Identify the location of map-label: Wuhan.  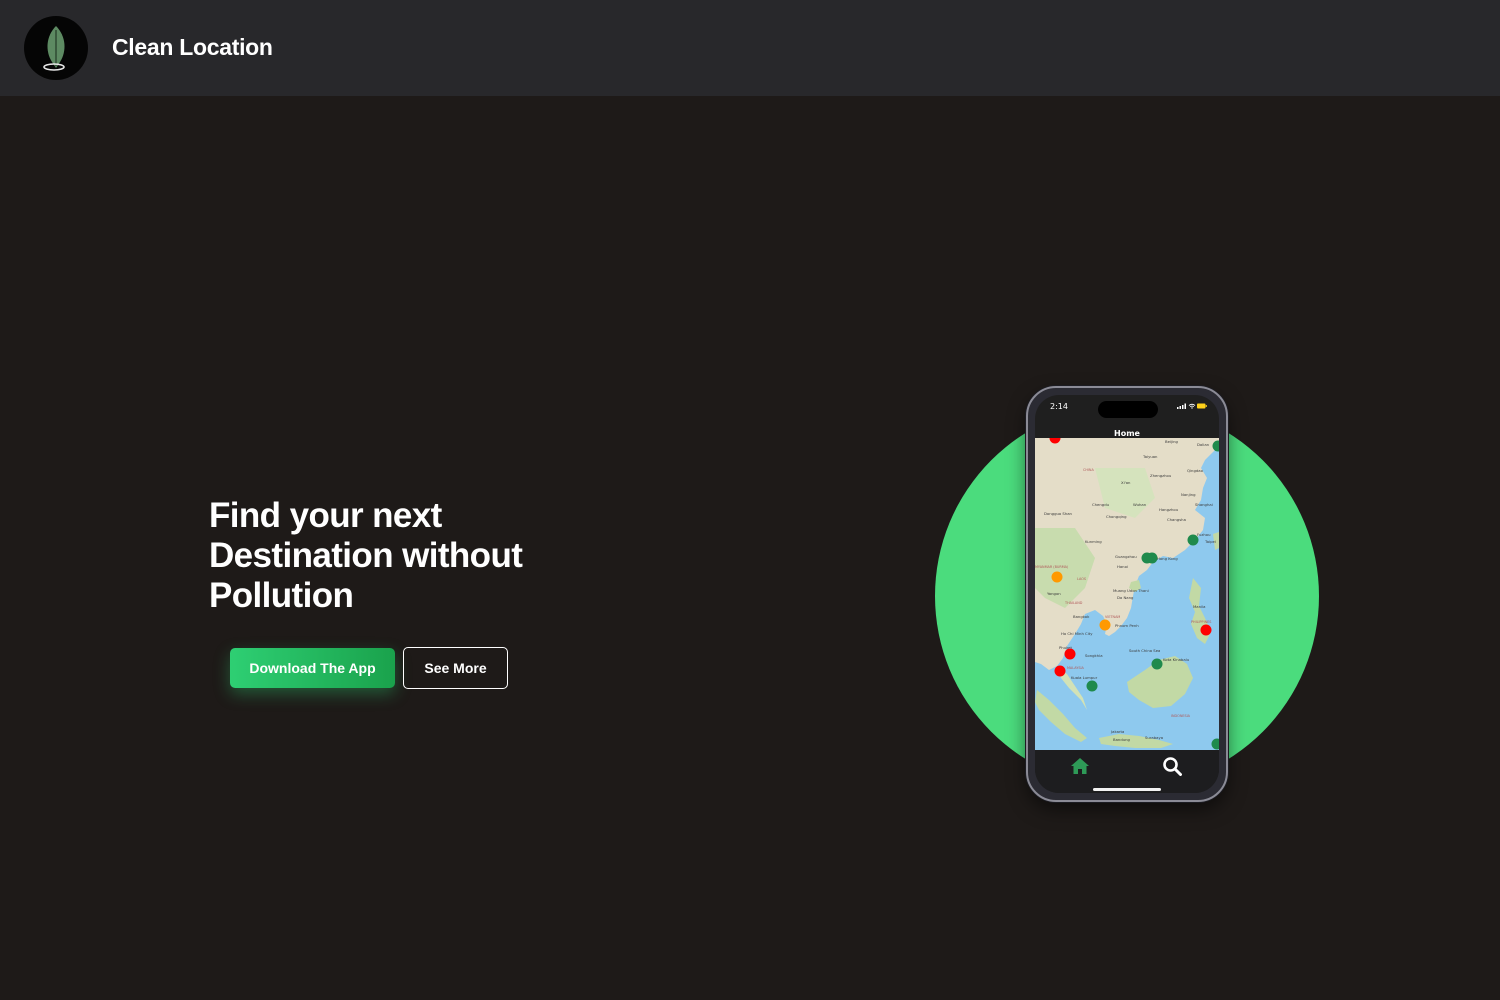
(1140, 504).